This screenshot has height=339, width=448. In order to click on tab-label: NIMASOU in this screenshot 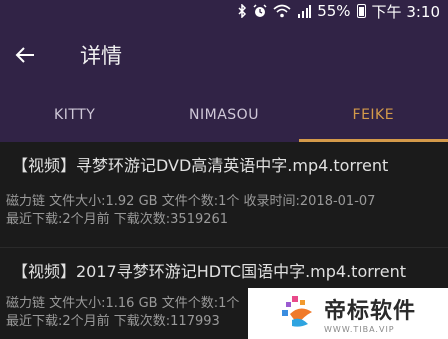, I will do `click(224, 115)`.